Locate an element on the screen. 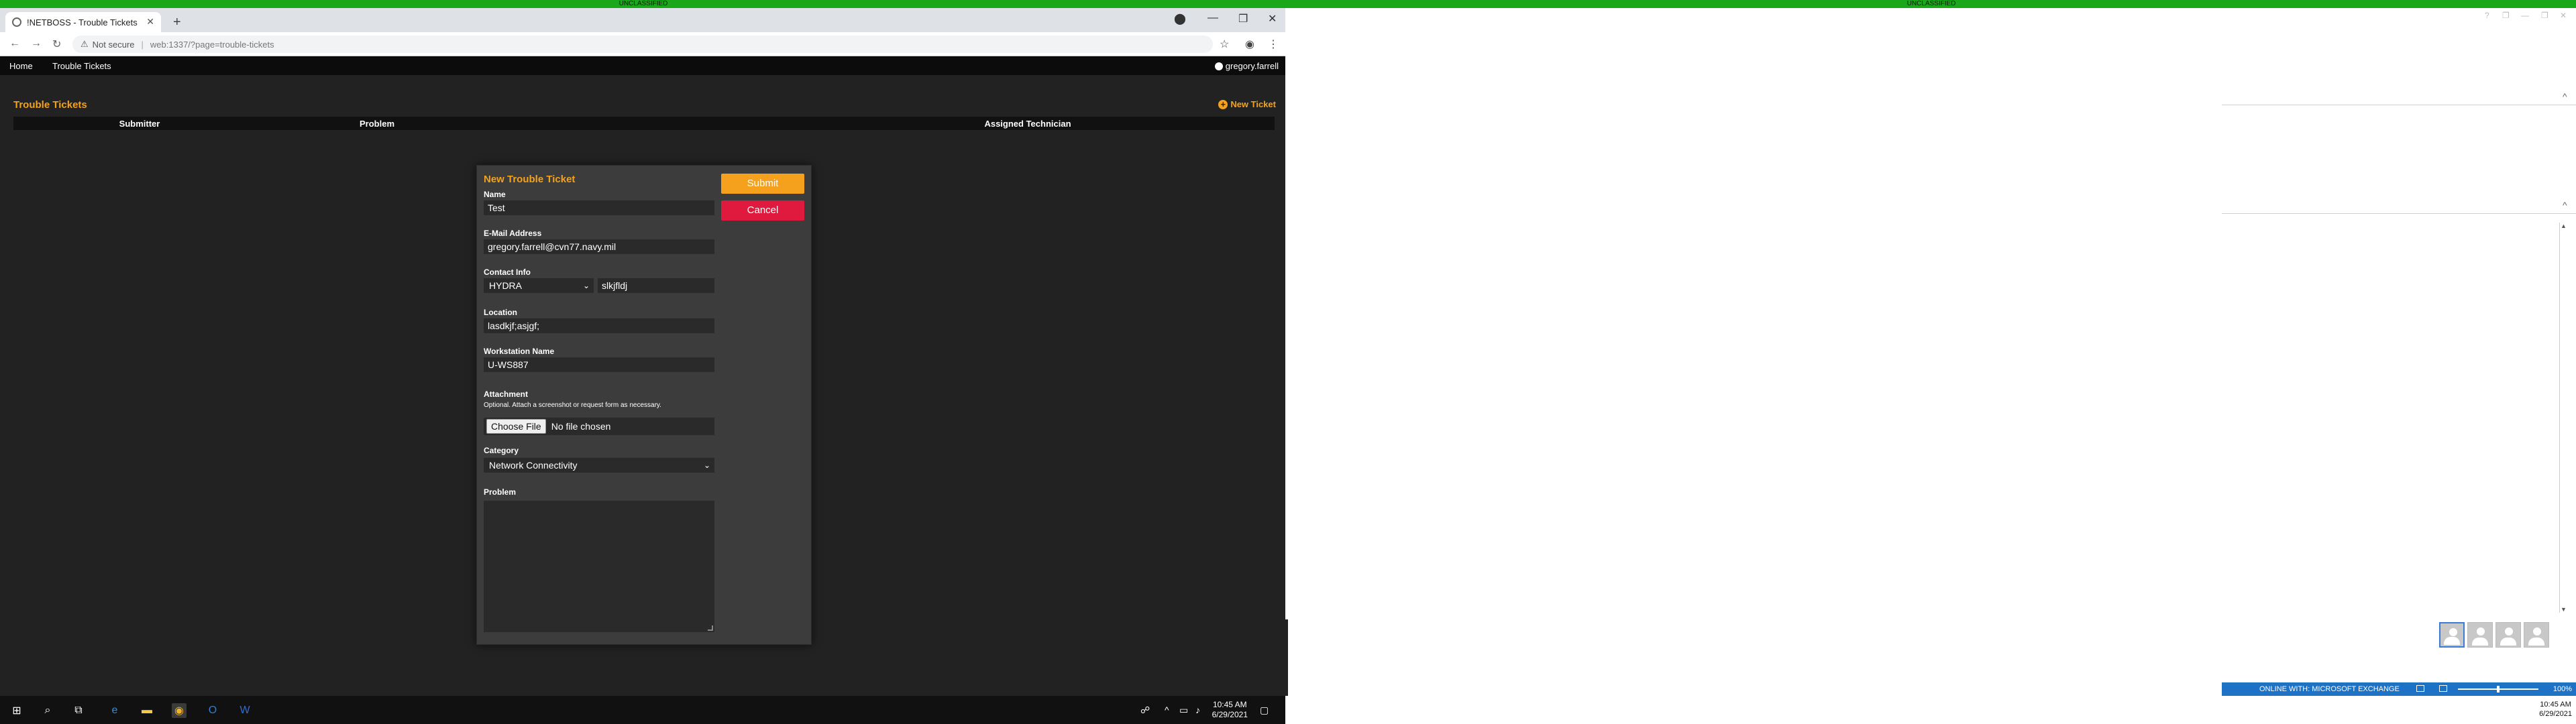 Image resolution: width=2576 pixels, height=724 pixels. problem-label: Problem is located at coordinates (500, 492).